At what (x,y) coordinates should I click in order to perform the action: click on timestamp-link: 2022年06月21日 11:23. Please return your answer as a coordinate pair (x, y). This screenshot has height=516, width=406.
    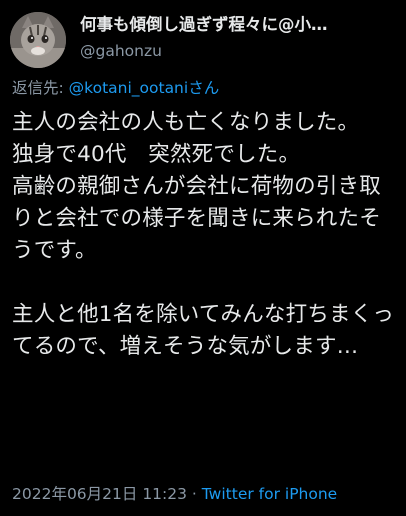
    Looking at the image, I should click on (99, 494).